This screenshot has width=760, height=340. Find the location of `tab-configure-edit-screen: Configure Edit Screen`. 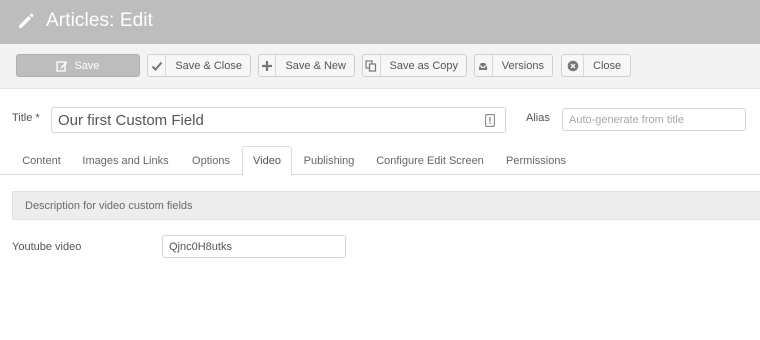

tab-configure-edit-screen: Configure Edit Screen is located at coordinates (430, 160).